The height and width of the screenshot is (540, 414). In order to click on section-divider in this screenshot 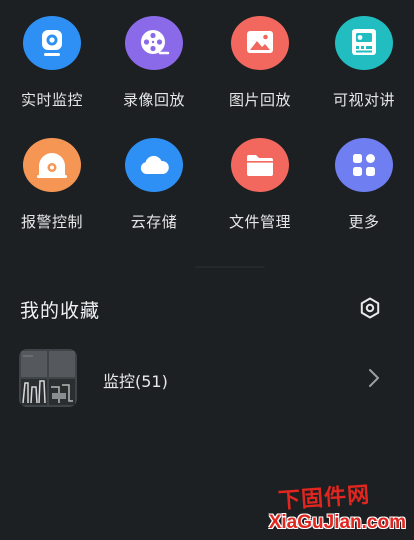, I will do `click(230, 267)`.